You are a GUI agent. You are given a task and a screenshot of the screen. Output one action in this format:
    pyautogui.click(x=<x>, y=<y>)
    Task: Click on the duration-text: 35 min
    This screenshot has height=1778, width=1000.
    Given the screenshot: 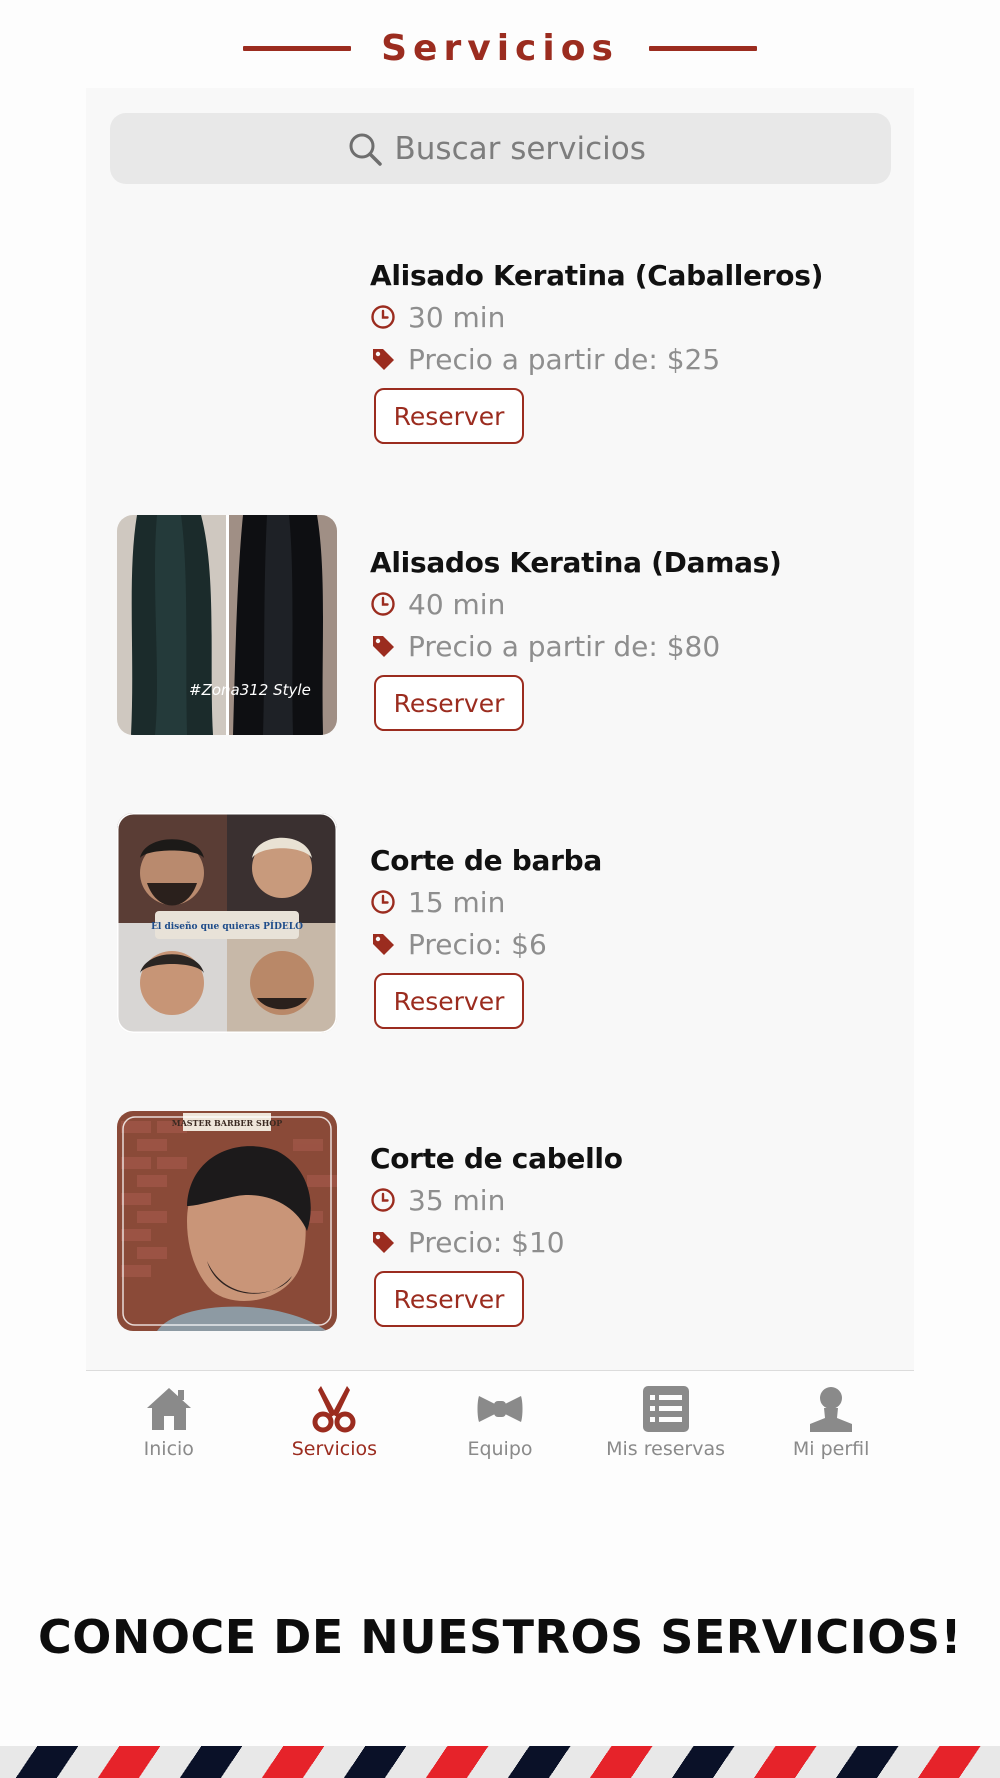 What is the action you would take?
    pyautogui.click(x=457, y=1200)
    